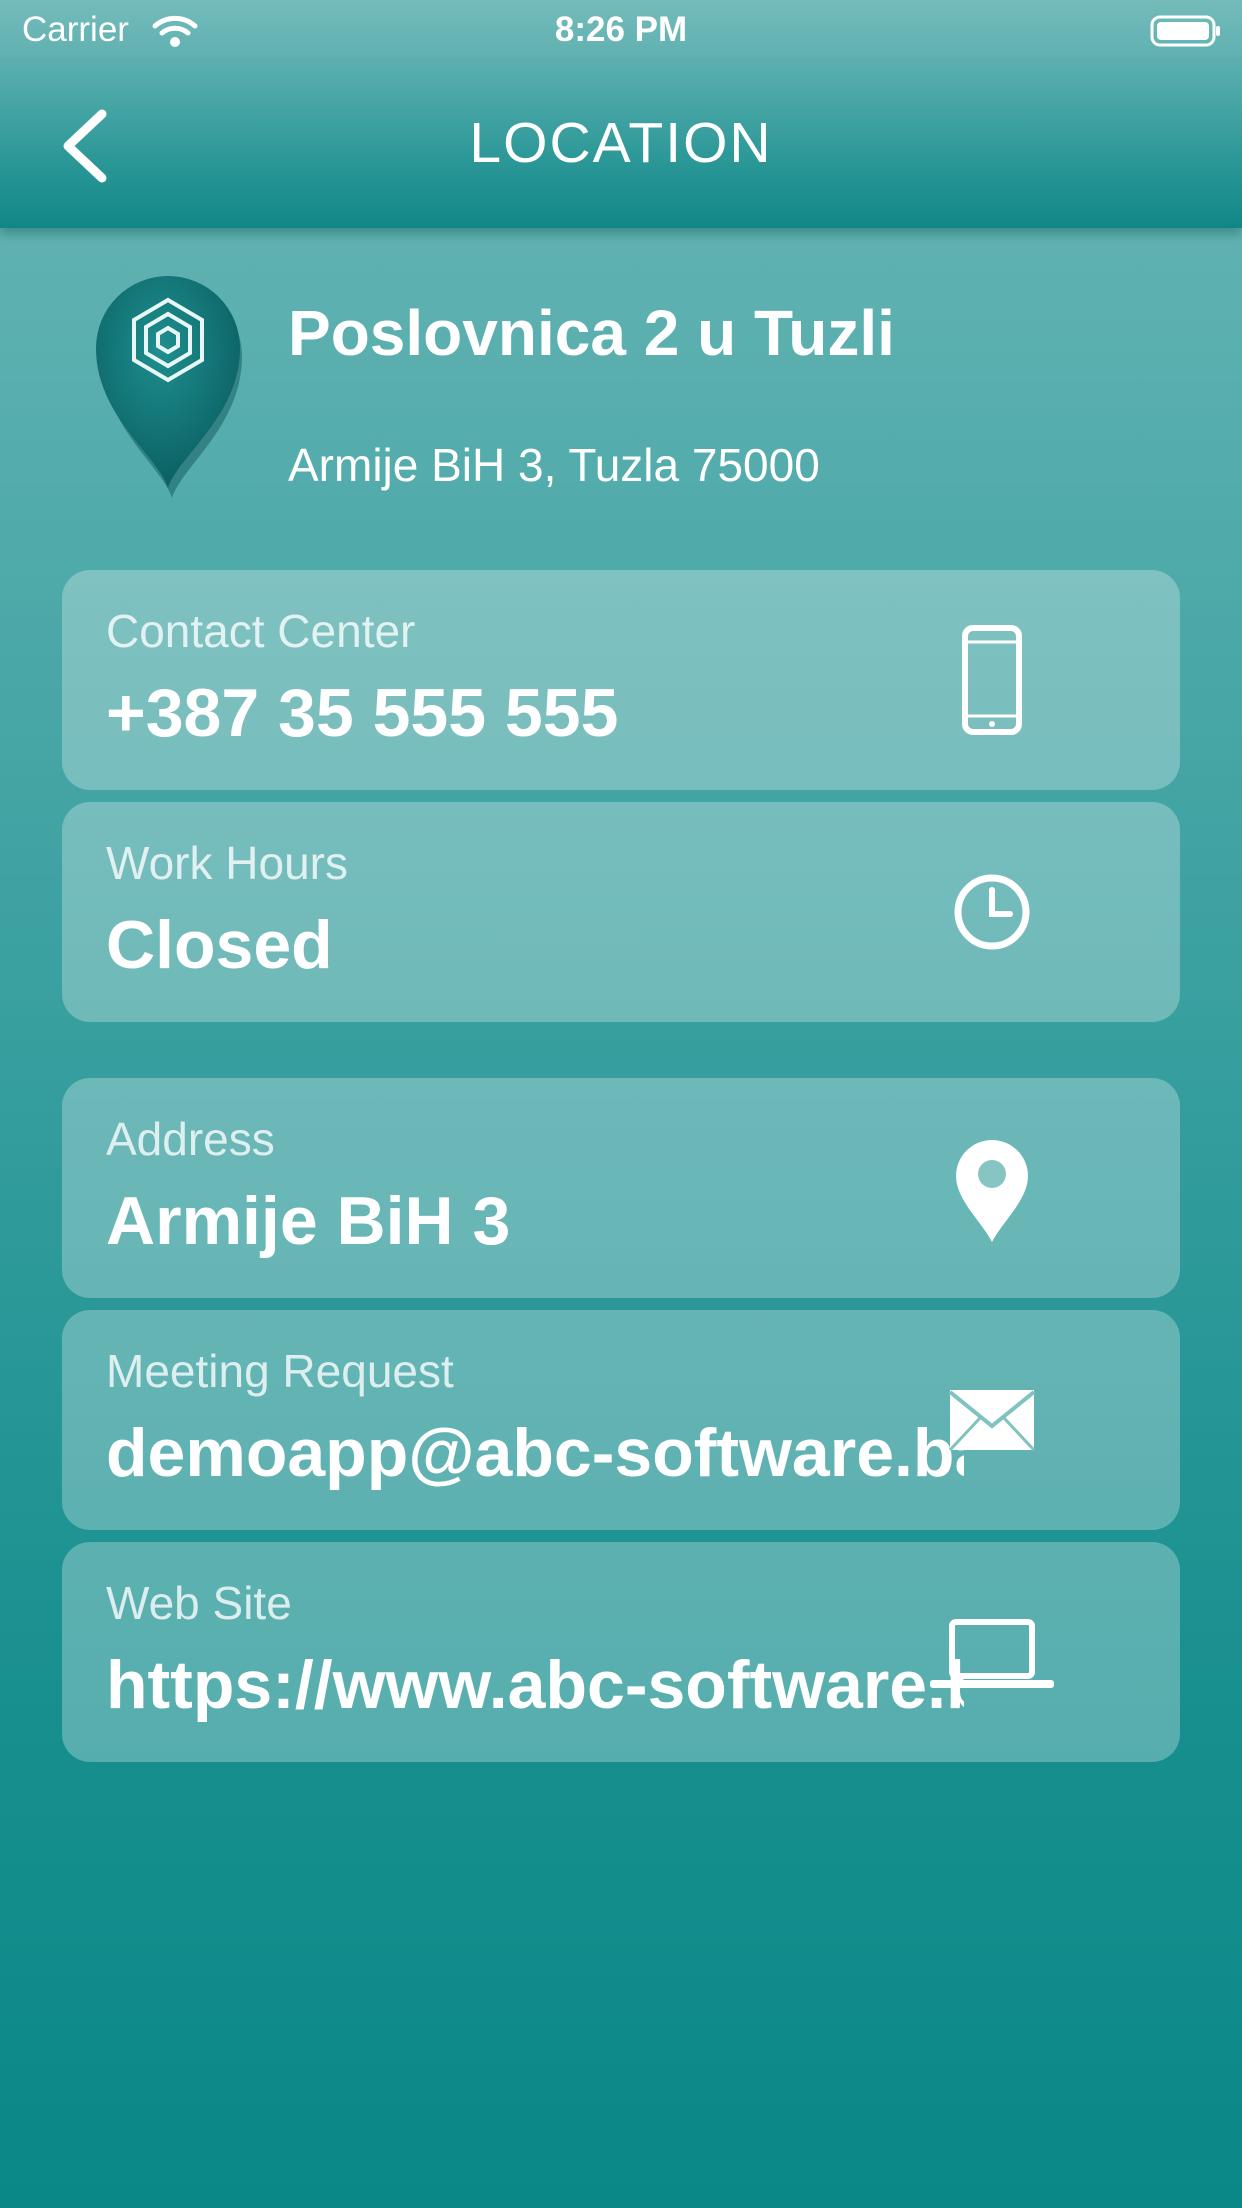 The image size is (1242, 2208). What do you see at coordinates (362, 713) in the screenshot?
I see `phone-number: +387 35 555 555` at bounding box center [362, 713].